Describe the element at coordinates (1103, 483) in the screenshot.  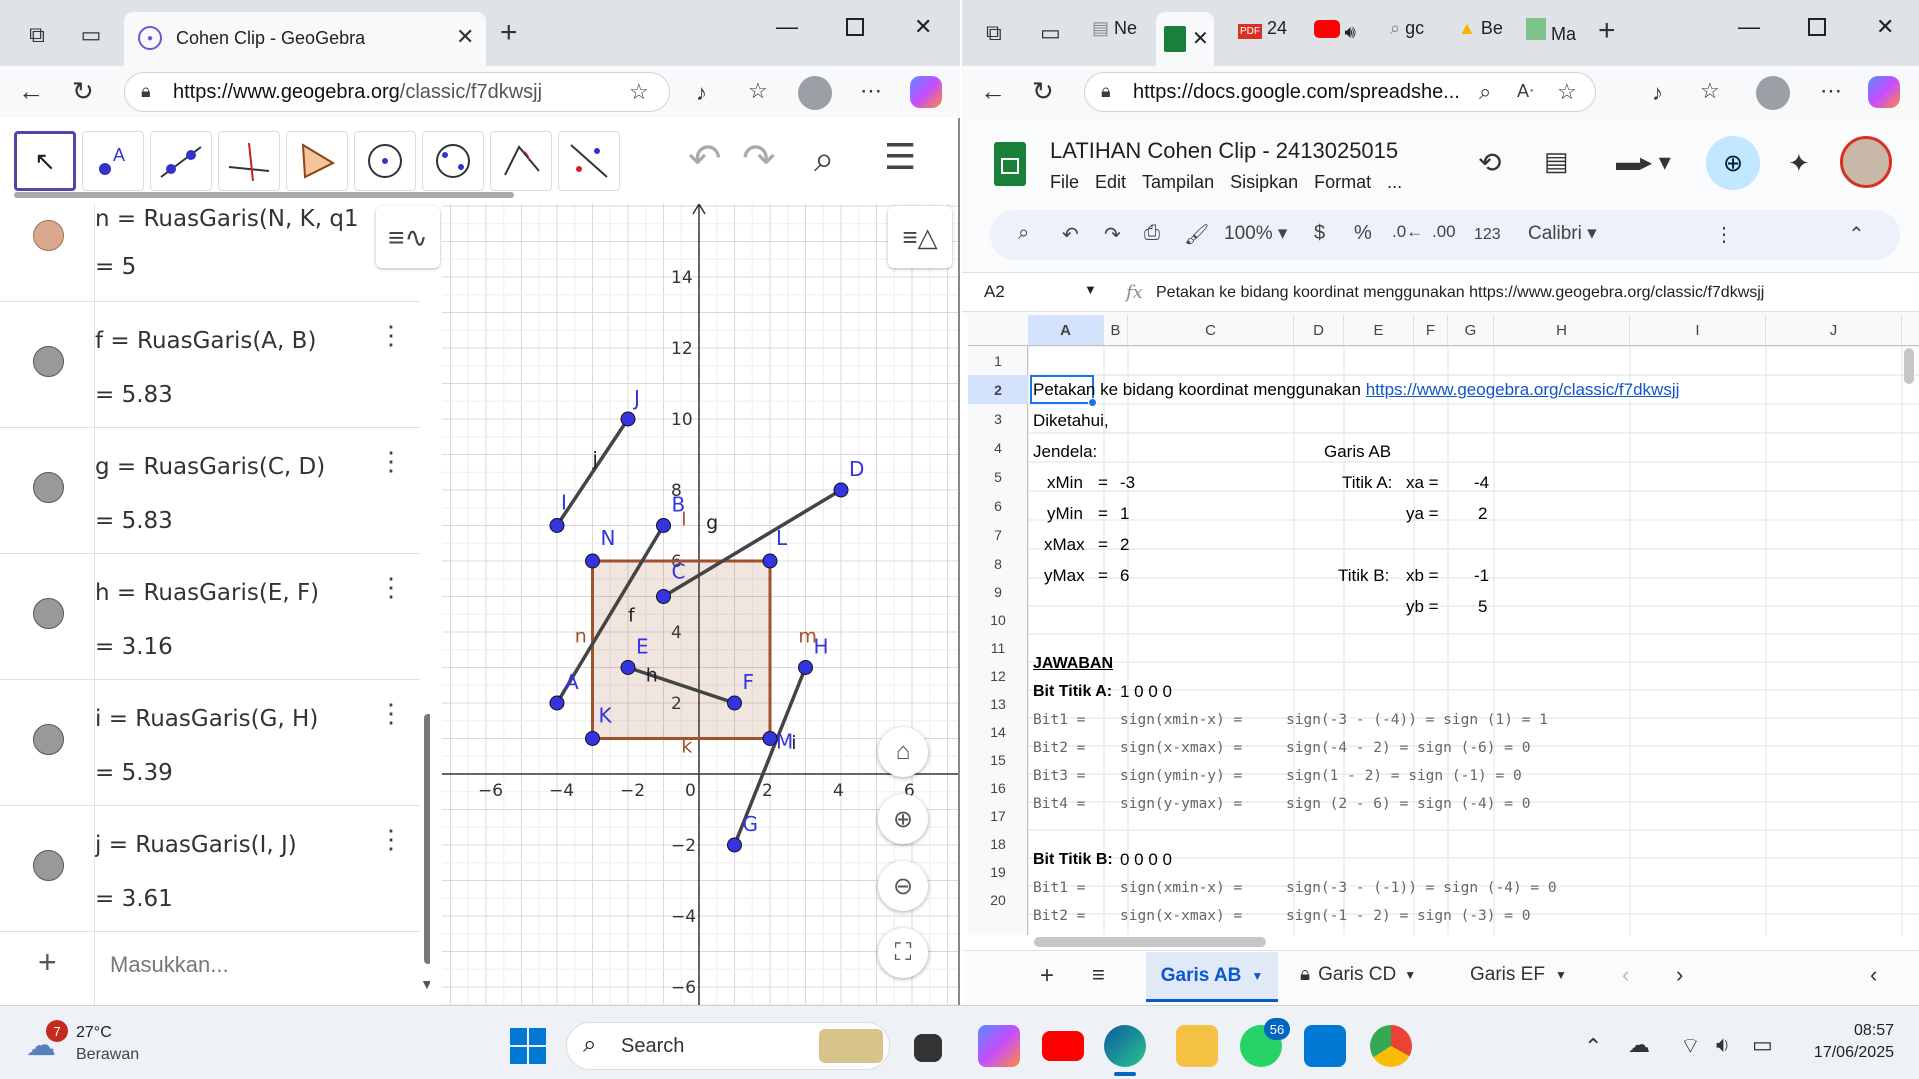
I see `cell-B5: =` at that location.